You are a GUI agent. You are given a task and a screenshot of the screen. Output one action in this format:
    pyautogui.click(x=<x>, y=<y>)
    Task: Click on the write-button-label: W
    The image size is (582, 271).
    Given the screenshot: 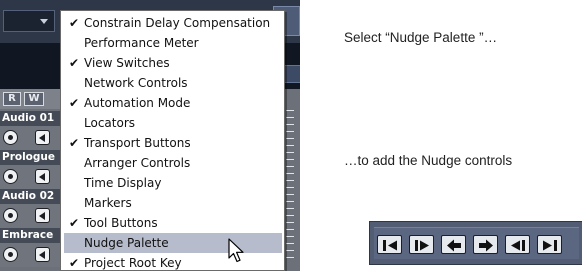 What is the action you would take?
    pyautogui.click(x=34, y=98)
    